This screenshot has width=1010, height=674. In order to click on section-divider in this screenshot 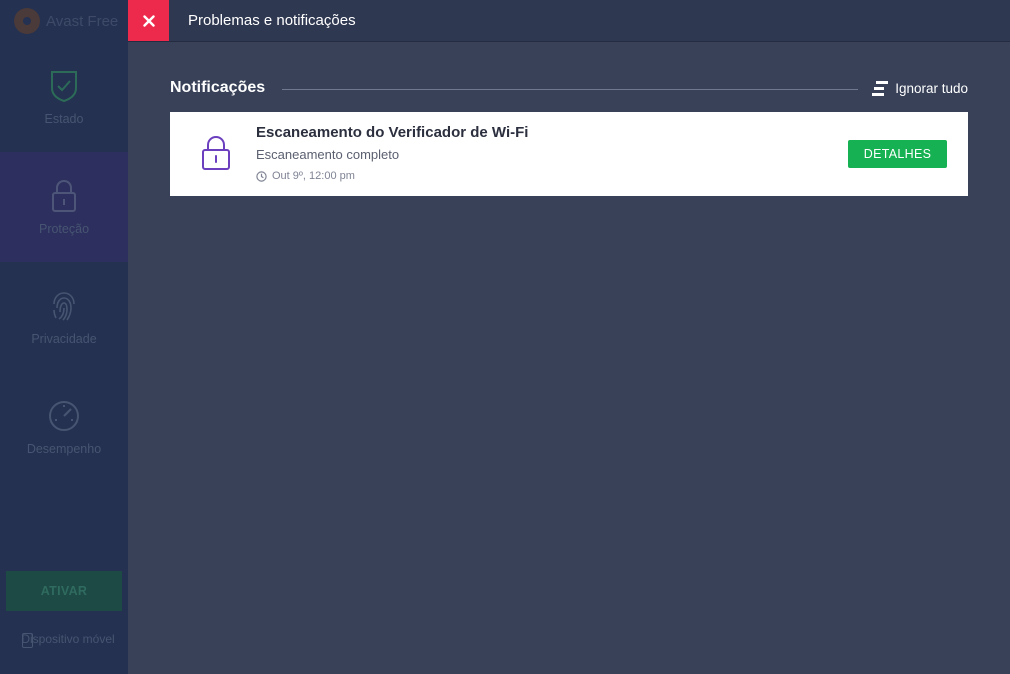, I will do `click(570, 89)`.